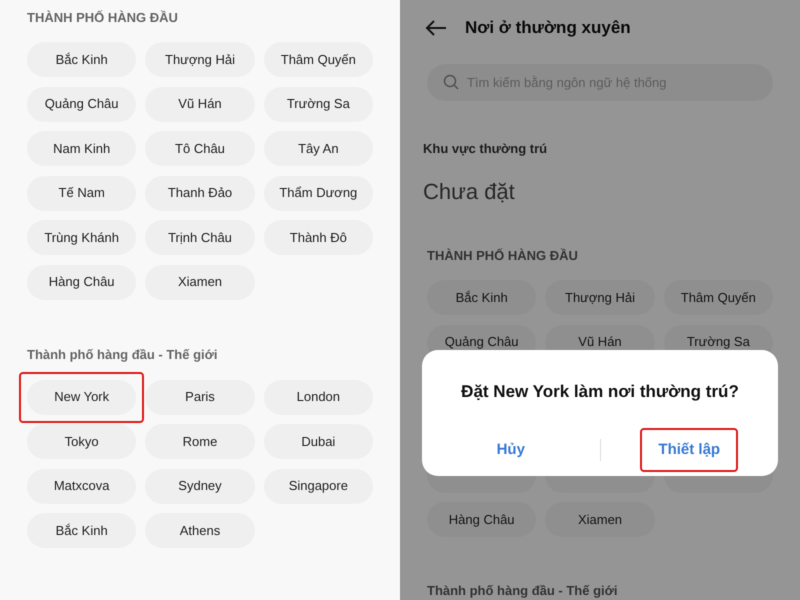 The width and height of the screenshot is (800, 600). I want to click on city-chip: Thanh Đảo, so click(200, 193).